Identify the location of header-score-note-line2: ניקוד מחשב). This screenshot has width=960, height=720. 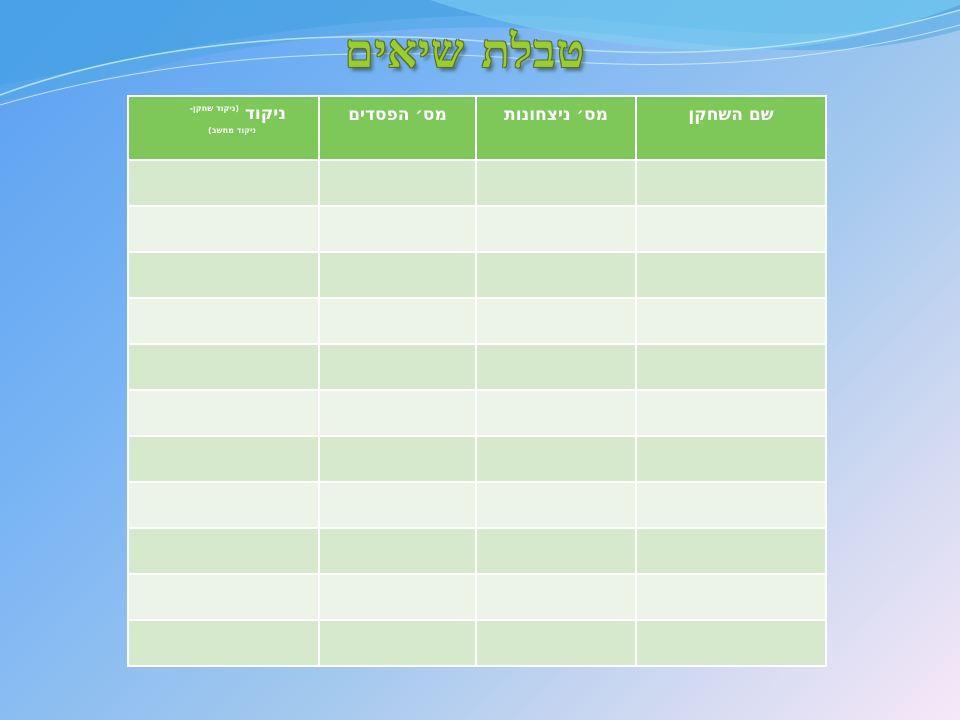
(232, 130).